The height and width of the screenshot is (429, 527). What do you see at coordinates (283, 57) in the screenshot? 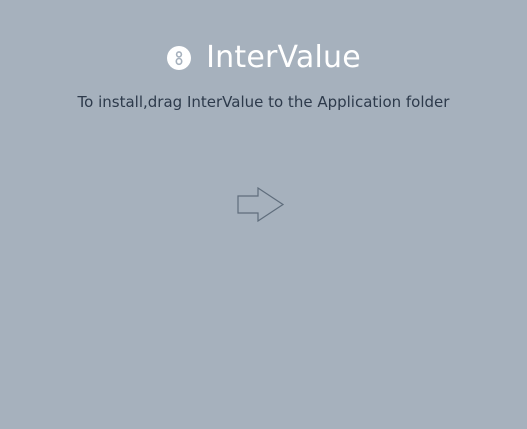
I see `app-title: InterValue` at bounding box center [283, 57].